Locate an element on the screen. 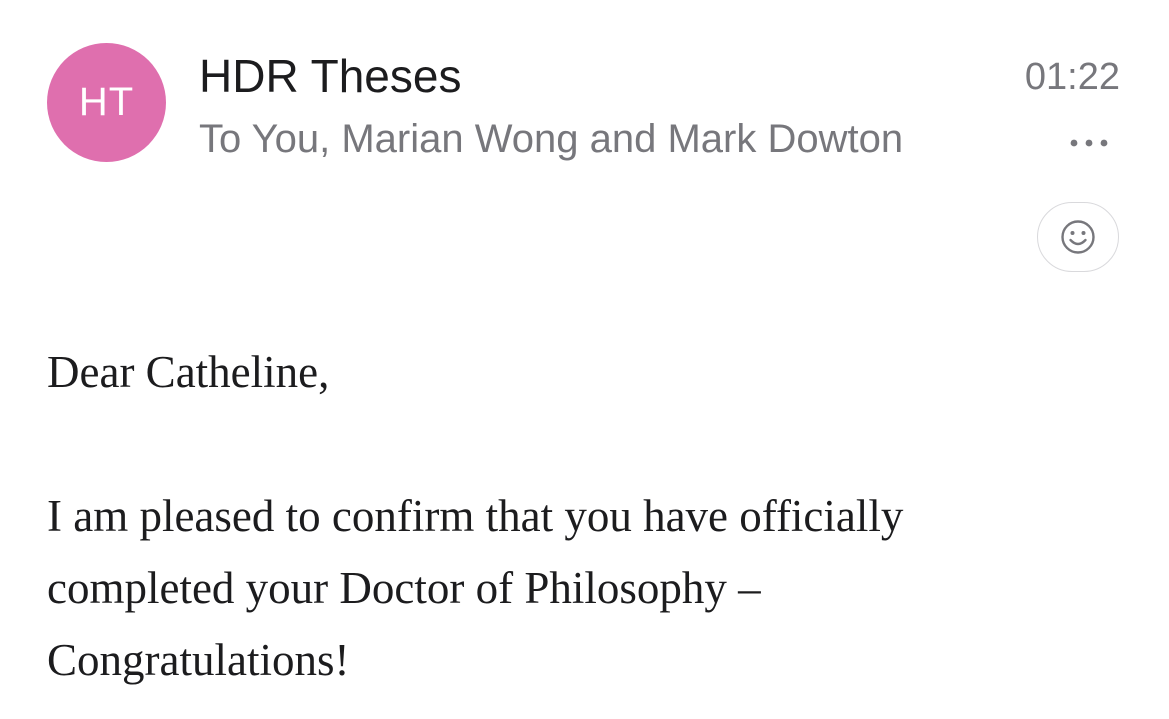 This screenshot has width=1169, height=719. add-reaction-button is located at coordinates (1078, 237).